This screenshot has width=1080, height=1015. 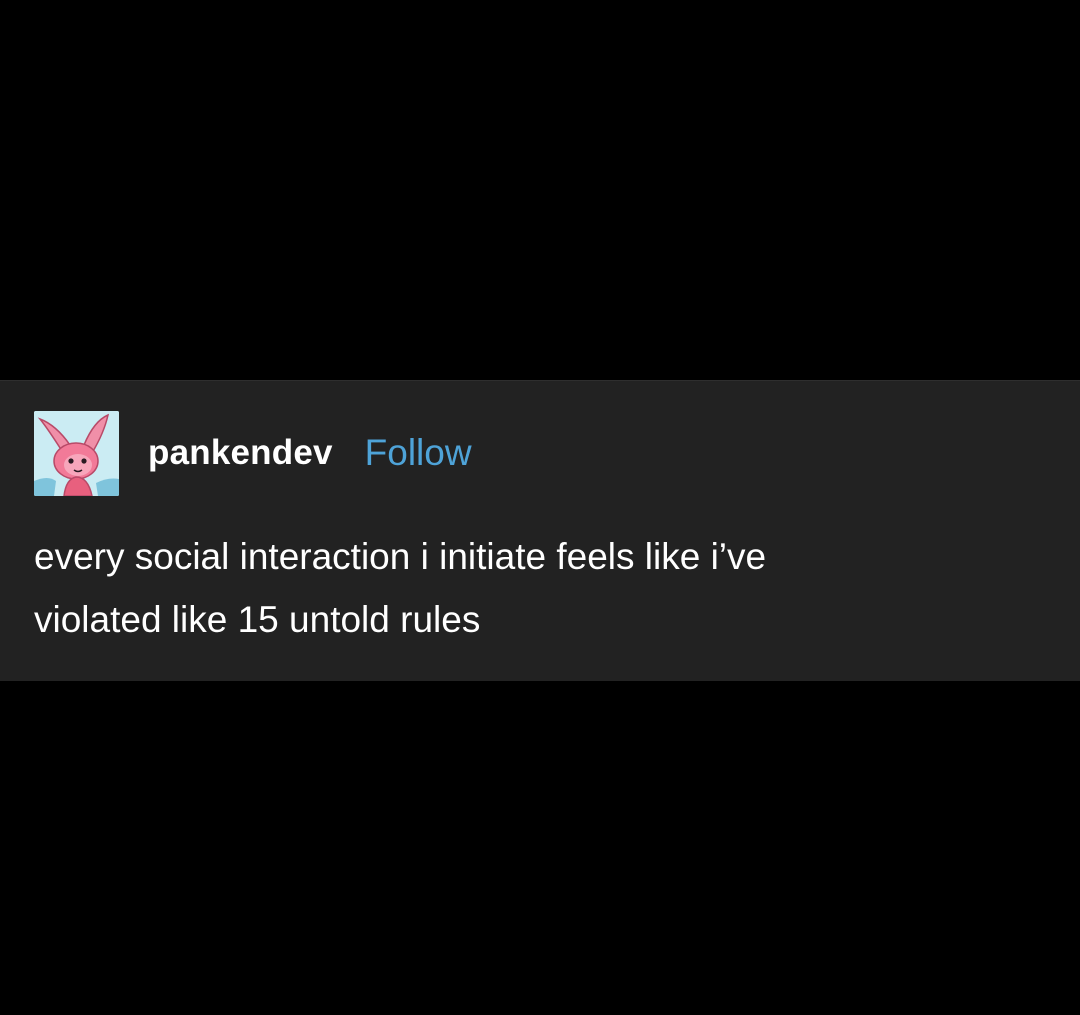 I want to click on username-link: pankendev, so click(x=240, y=453).